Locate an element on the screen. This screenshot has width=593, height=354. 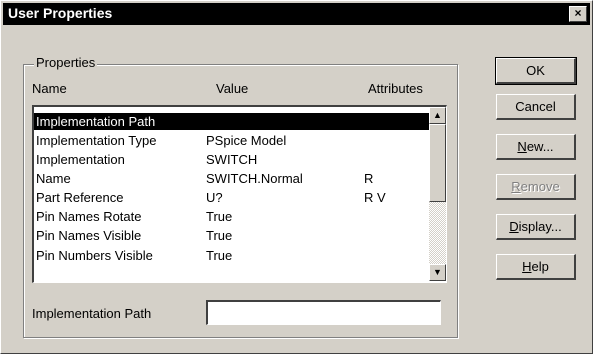
properties-group-label: Properties is located at coordinates (66, 62).